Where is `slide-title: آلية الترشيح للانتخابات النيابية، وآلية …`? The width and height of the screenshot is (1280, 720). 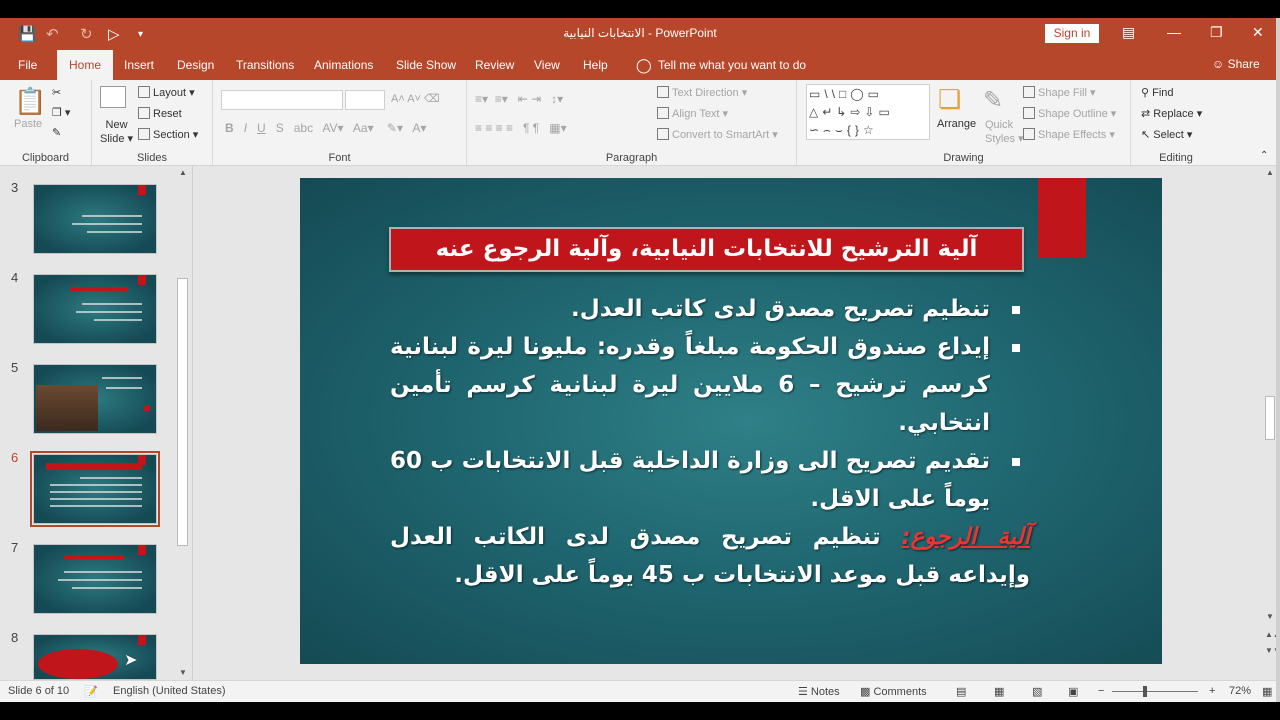 slide-title: آلية الترشيح للانتخابات النيابية، وآلية … is located at coordinates (706, 249).